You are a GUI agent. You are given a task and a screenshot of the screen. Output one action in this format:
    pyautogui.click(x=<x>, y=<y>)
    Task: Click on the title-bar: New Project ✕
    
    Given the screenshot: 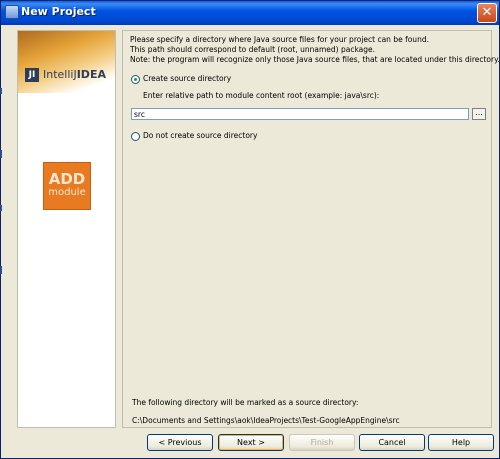 What is the action you would take?
    pyautogui.click(x=250, y=13)
    